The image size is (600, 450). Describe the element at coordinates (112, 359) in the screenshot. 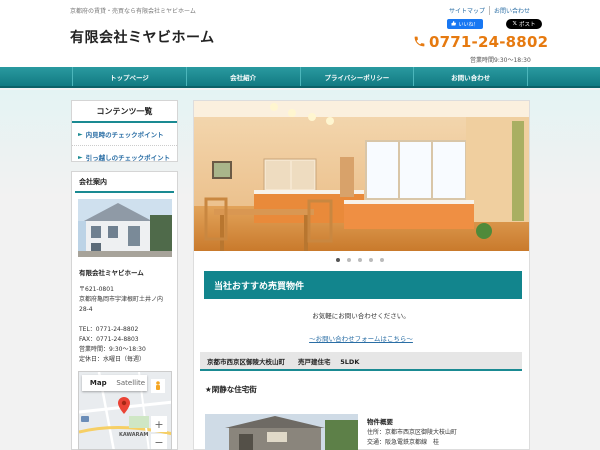

I see `closed-day-line: 定休日：水曜日（毎週）` at that location.